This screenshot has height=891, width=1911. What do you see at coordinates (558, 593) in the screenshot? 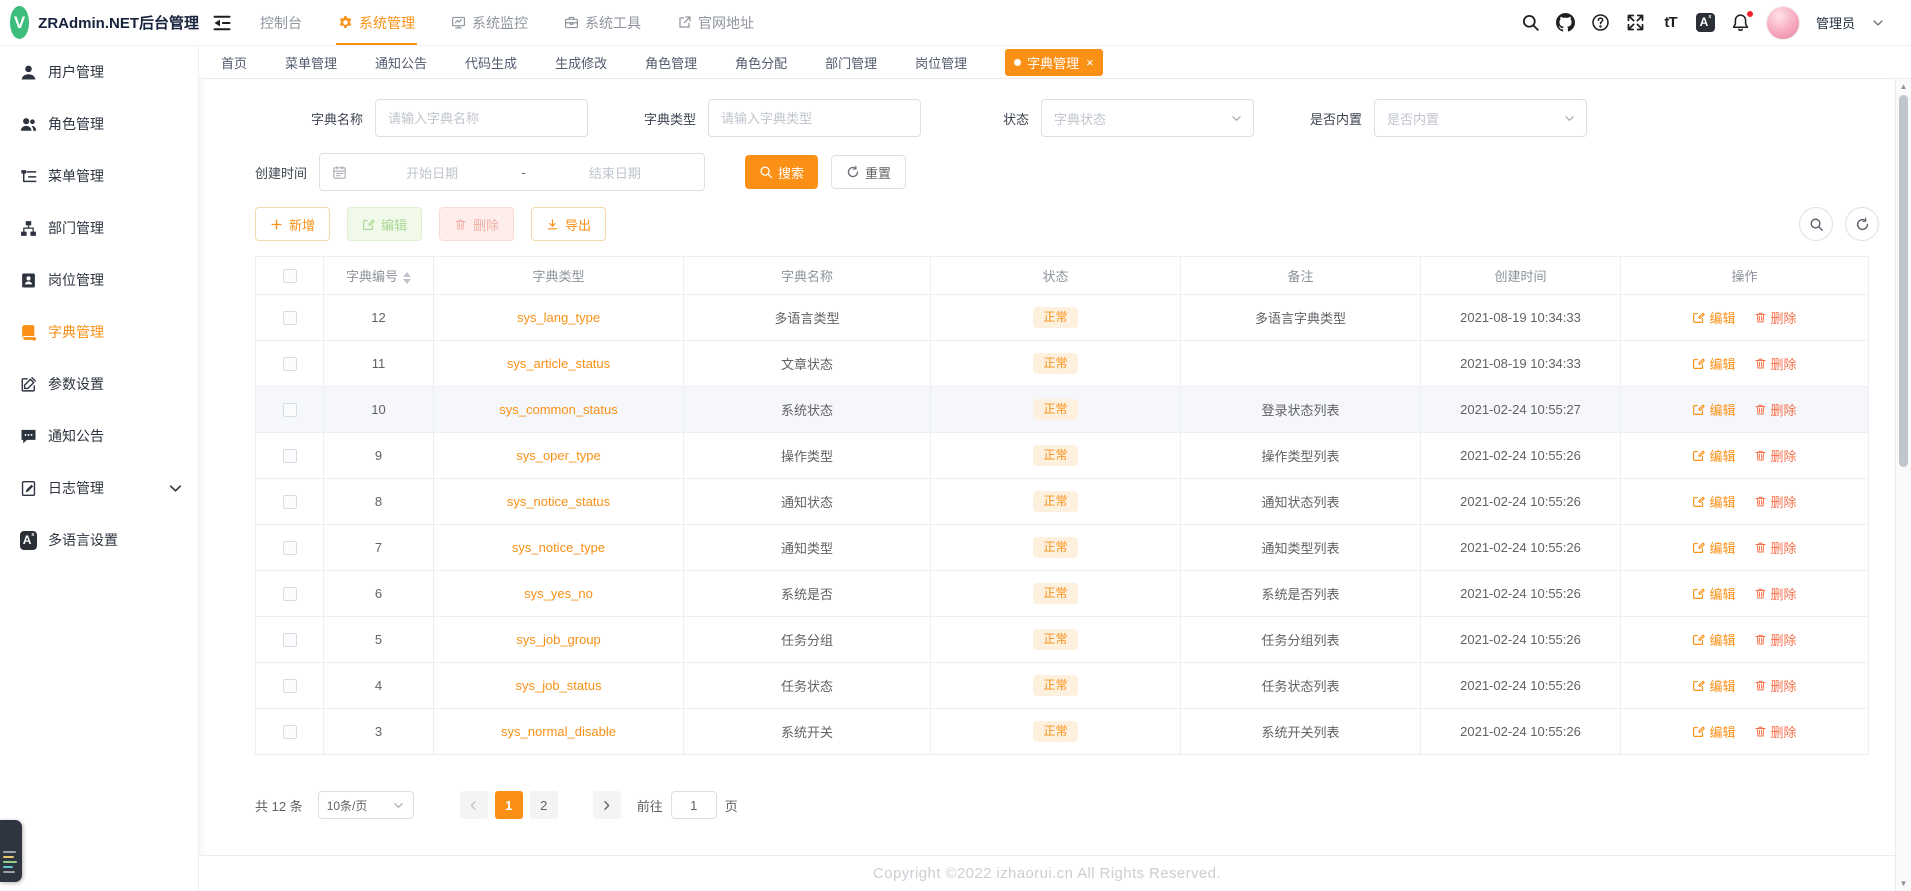
I see `dict-type-link: sys_yes_no` at bounding box center [558, 593].